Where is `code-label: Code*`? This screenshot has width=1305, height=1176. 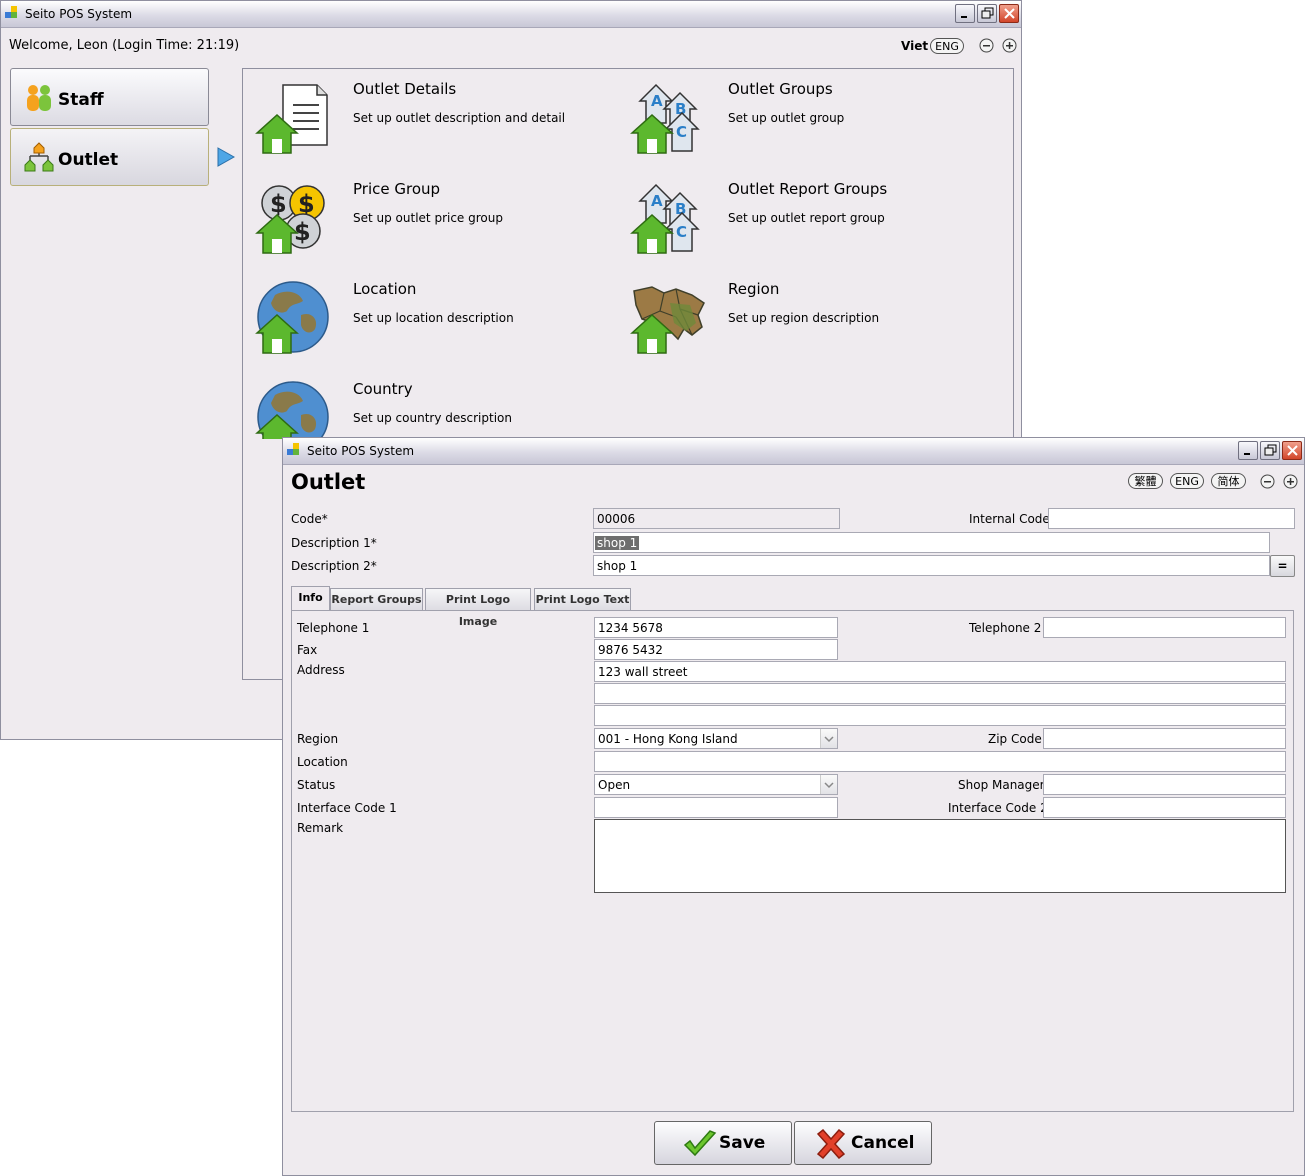 code-label: Code* is located at coordinates (309, 519).